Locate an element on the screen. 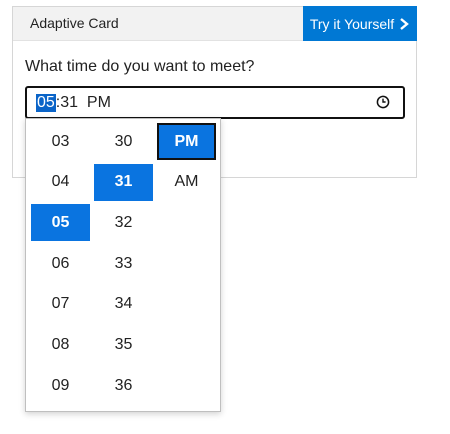  hour-option-07: 07 is located at coordinates (60, 304).